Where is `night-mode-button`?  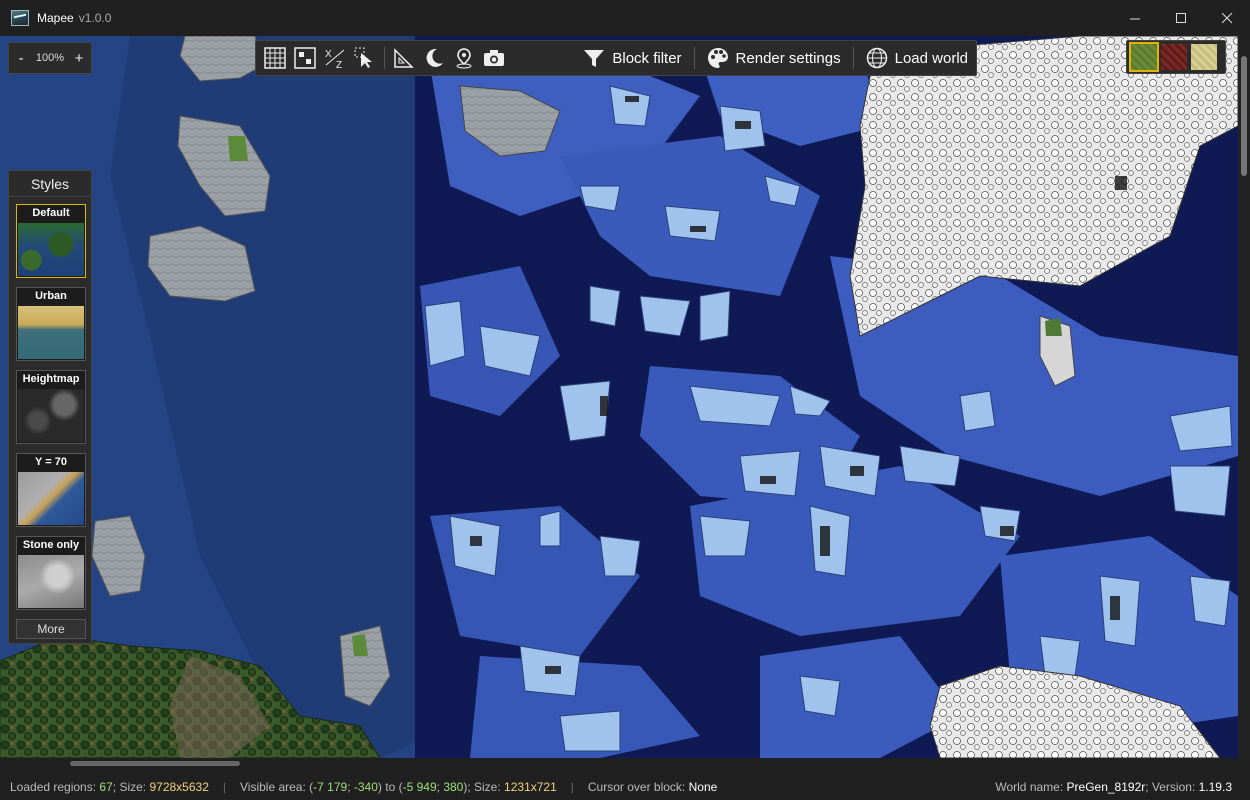 night-mode-button is located at coordinates (434, 58).